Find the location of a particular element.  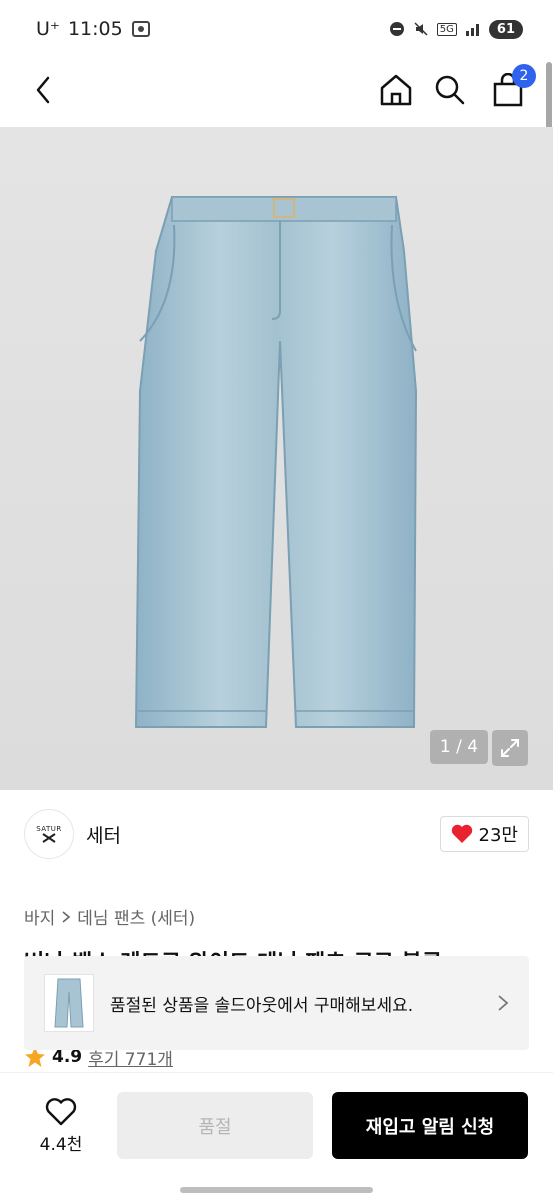

network-label: 5G is located at coordinates (446, 29).